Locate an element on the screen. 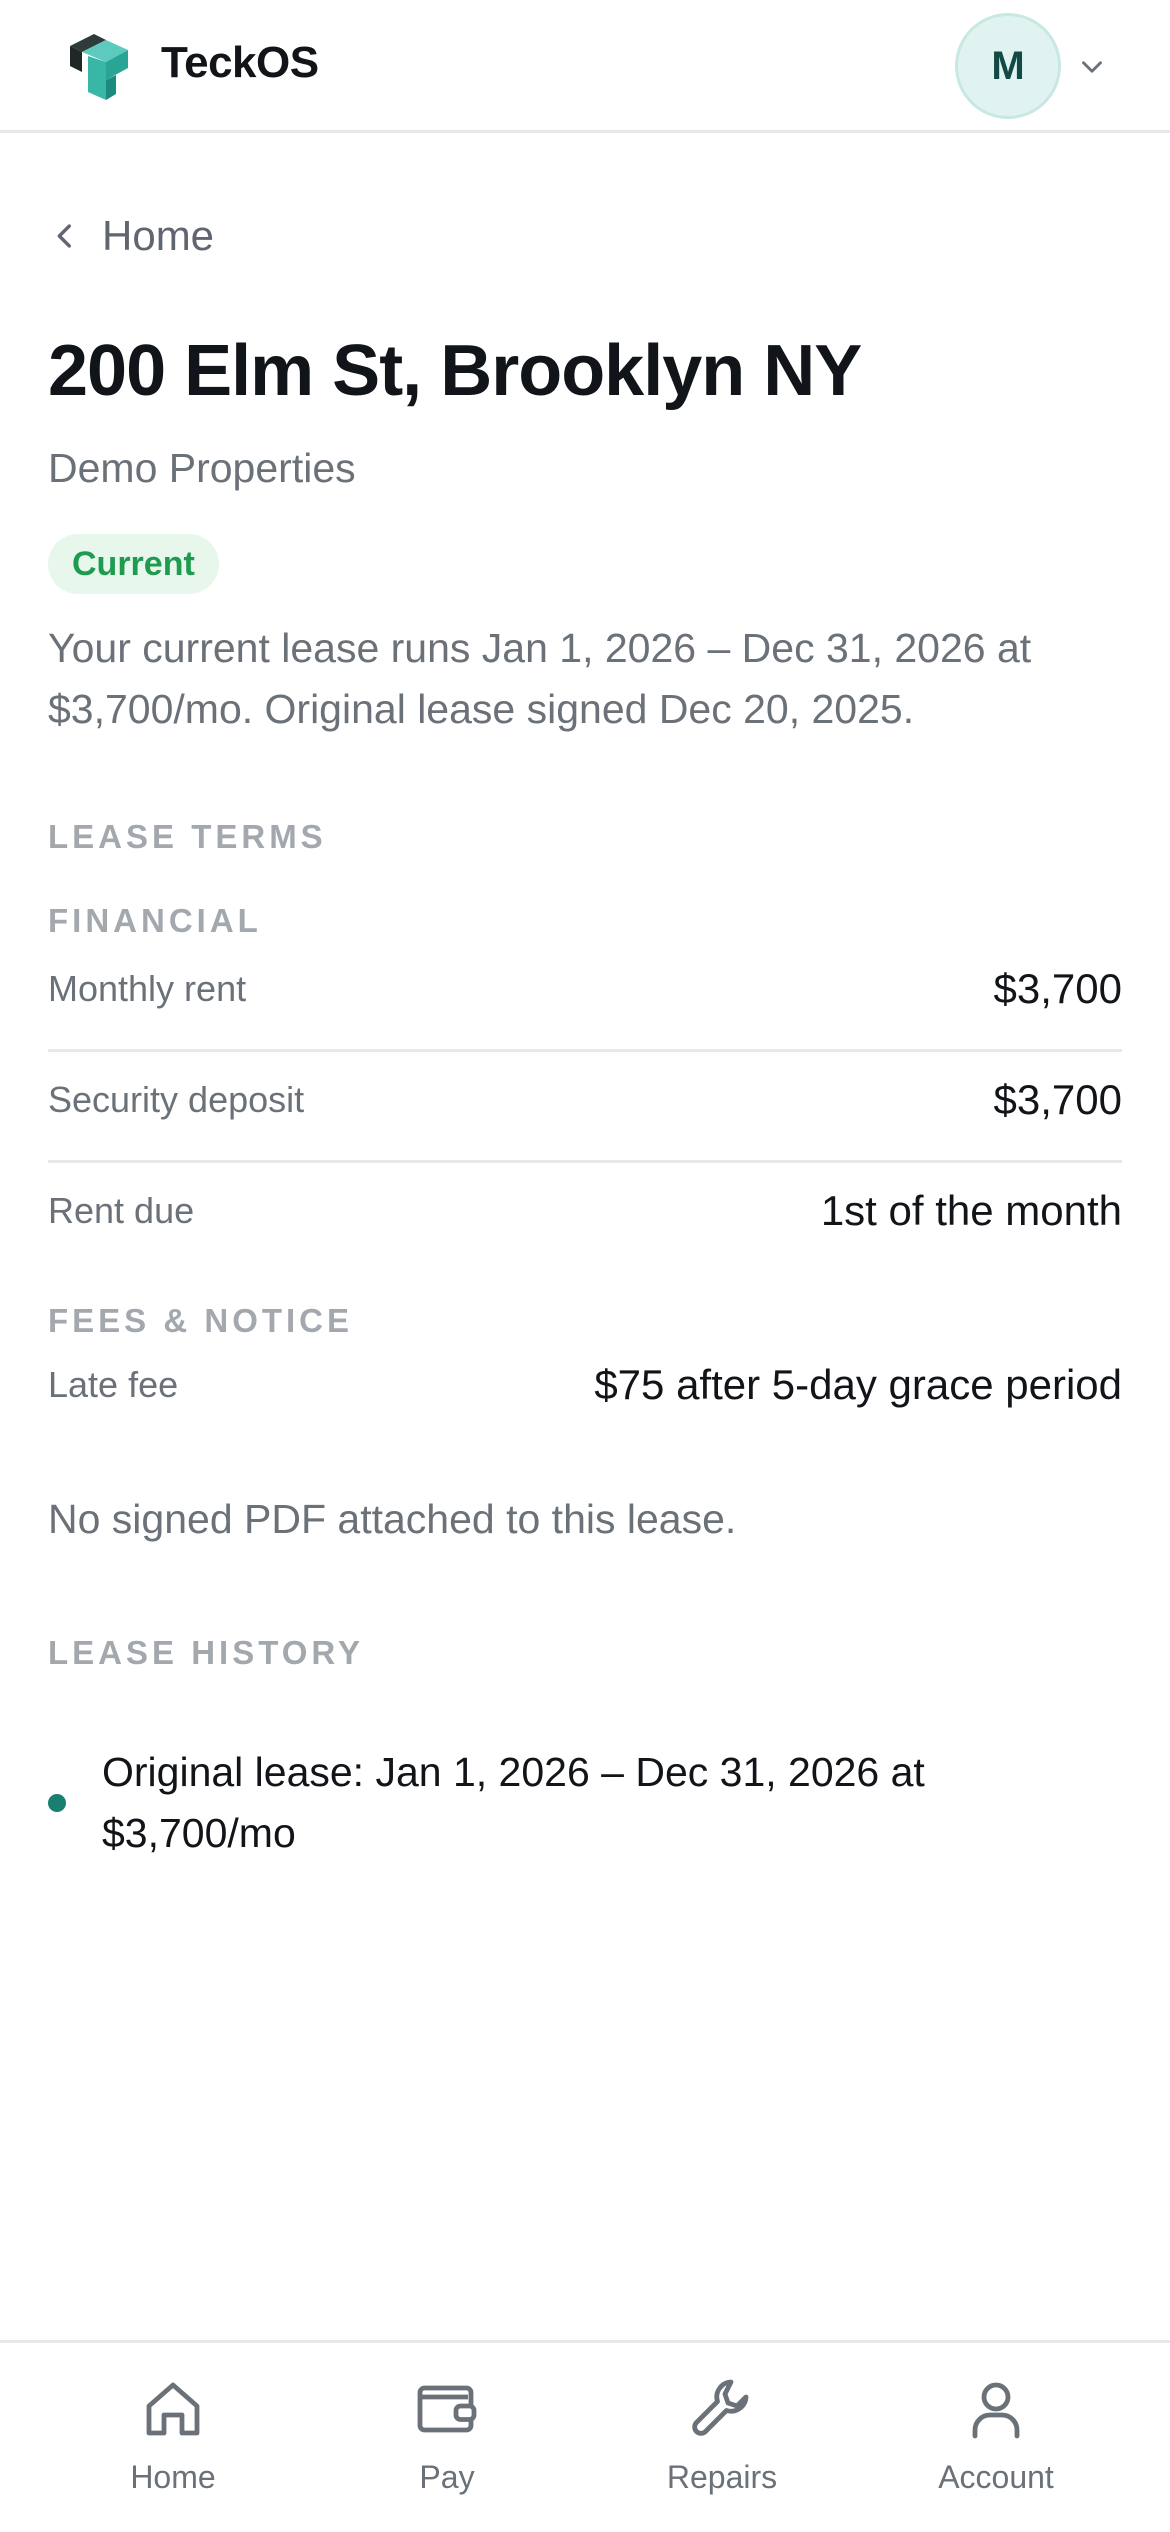 The image size is (1170, 2532). term-row-late-fee: Late fee $75 after 5-day grace period is located at coordinates (585, 1385).